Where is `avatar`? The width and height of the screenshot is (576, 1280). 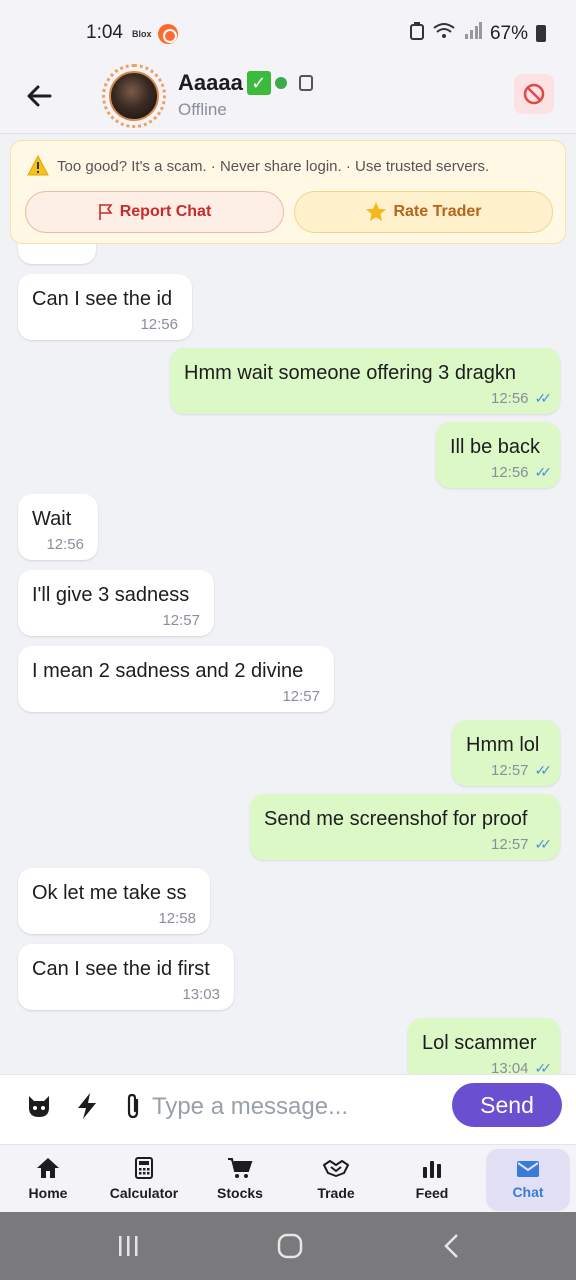
avatar is located at coordinates (134, 96).